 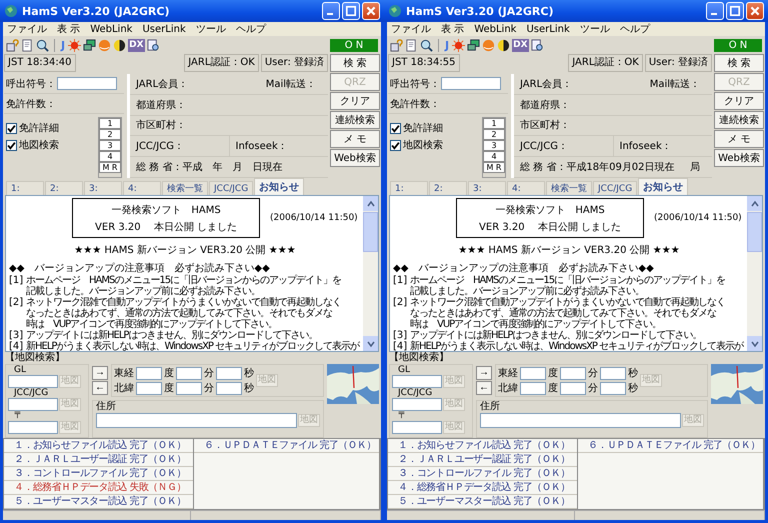 What do you see at coordinates (409, 188) in the screenshot?
I see `tab: 1:` at bounding box center [409, 188].